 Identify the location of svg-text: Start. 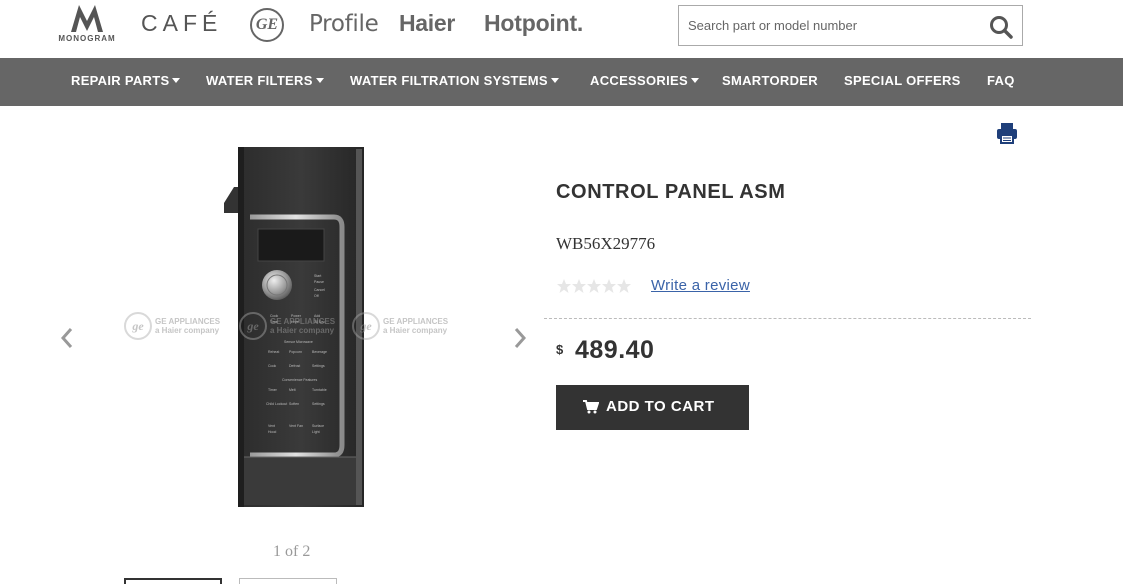
(317, 276).